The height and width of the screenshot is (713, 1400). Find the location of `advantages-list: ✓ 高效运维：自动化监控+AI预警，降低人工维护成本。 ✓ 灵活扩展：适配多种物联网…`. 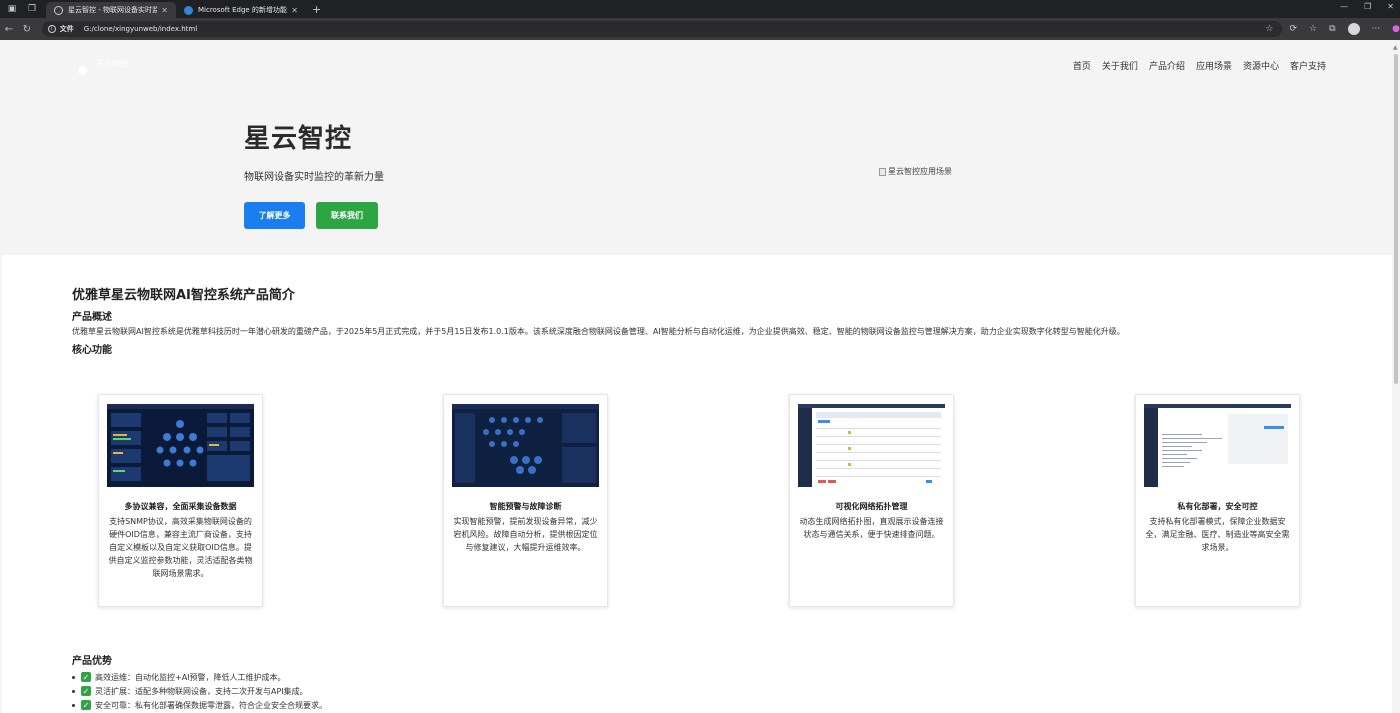

advantages-list: ✓ 高效运维：自动化监控+AI预警，降低人工维护成本。 ✓ 灵活扩展：适配多种物联网… is located at coordinates (372, 691).